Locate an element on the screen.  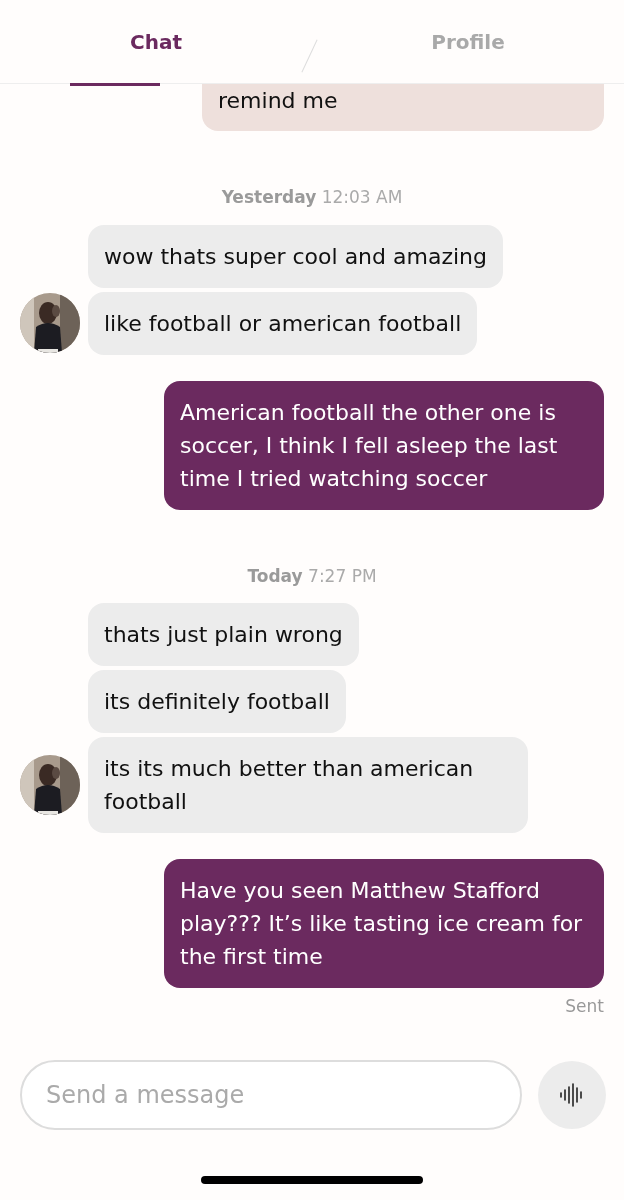
timestamp: Today 7:27 PM is located at coordinates (312, 576).